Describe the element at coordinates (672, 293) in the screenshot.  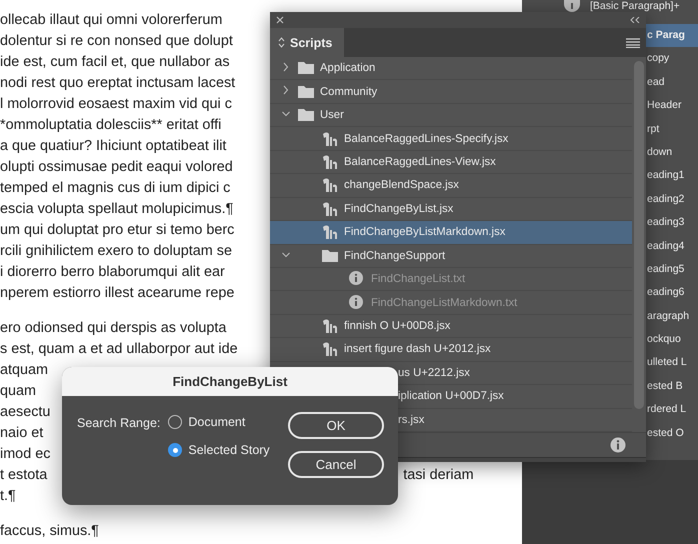
I see `paragraph-style-item: eading6` at that location.